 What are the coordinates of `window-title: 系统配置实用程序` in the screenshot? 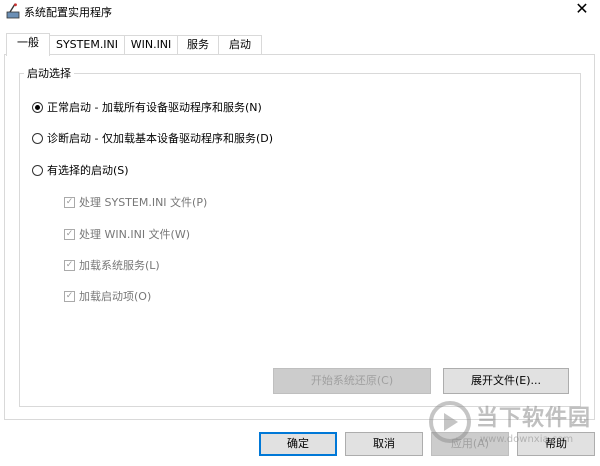 It's located at (68, 12).